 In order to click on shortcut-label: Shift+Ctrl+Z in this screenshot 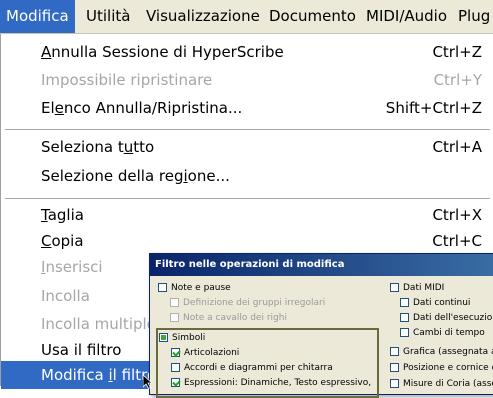, I will do `click(433, 108)`.